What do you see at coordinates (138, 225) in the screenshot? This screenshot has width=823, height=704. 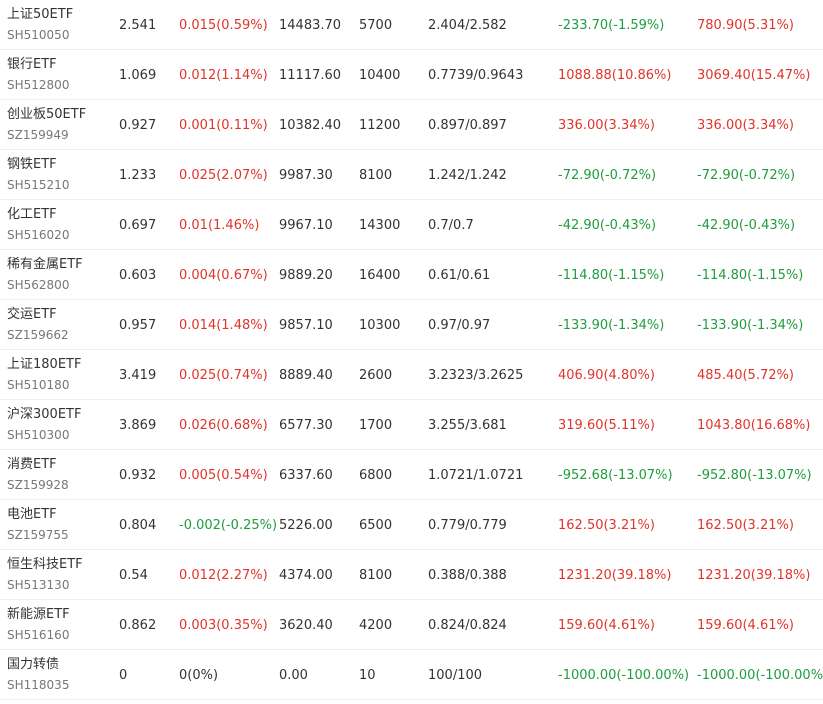 I see `last-price: 0.697` at bounding box center [138, 225].